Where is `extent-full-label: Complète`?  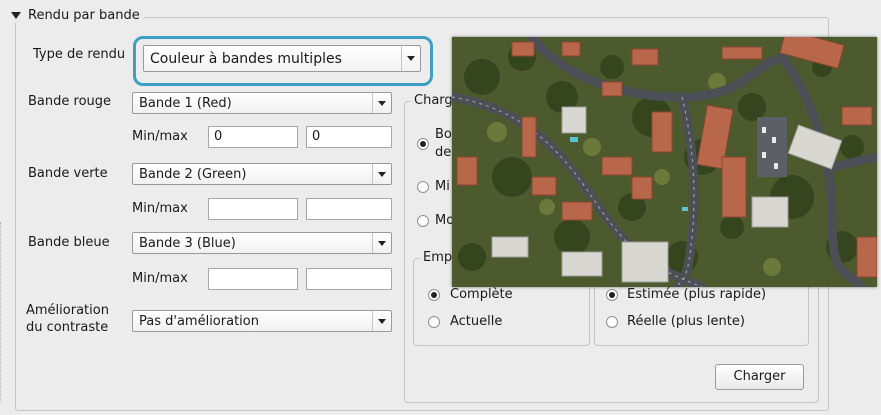 extent-full-label: Complète is located at coordinates (481, 294).